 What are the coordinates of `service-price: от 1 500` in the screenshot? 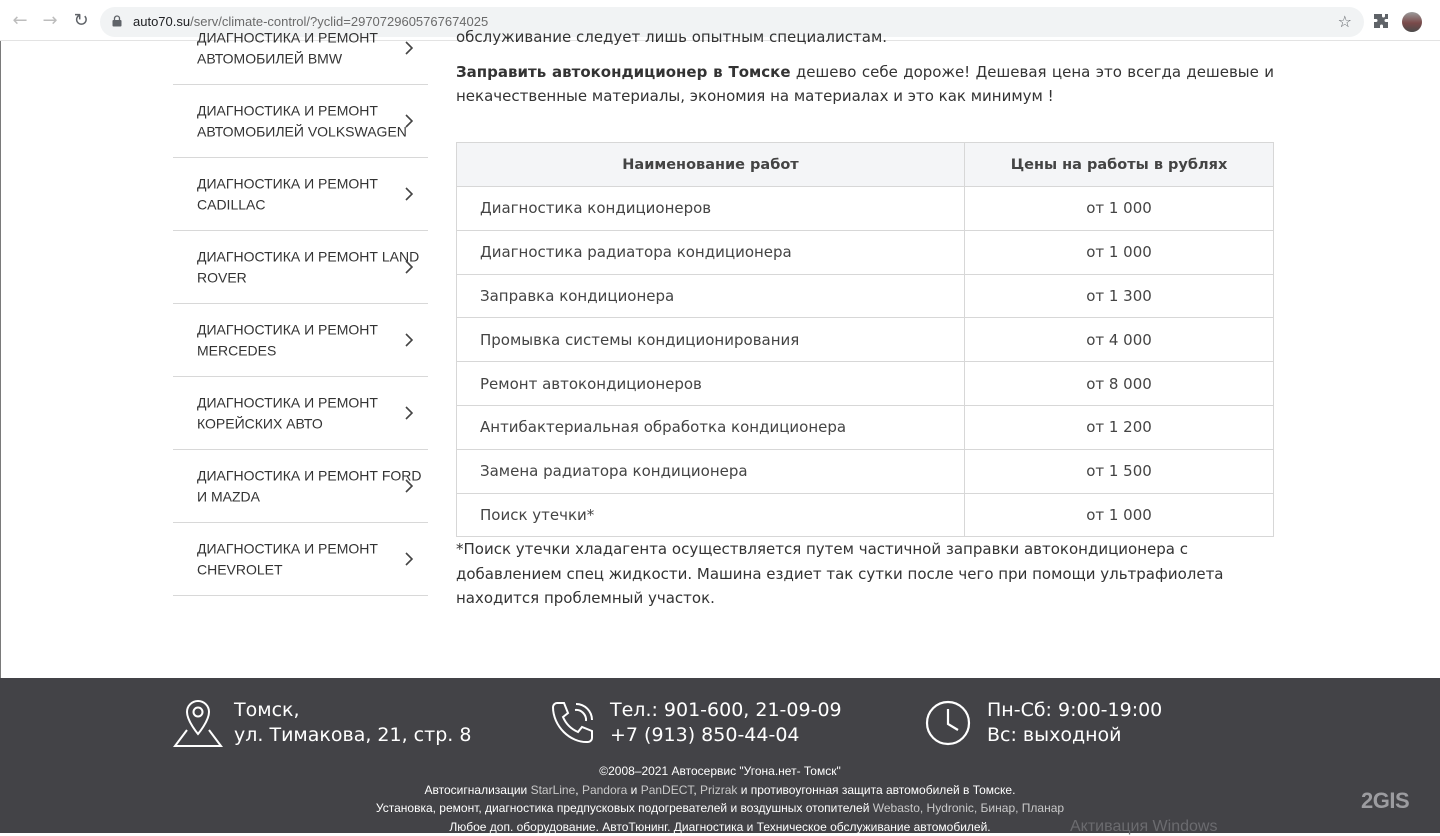 It's located at (1119, 471).